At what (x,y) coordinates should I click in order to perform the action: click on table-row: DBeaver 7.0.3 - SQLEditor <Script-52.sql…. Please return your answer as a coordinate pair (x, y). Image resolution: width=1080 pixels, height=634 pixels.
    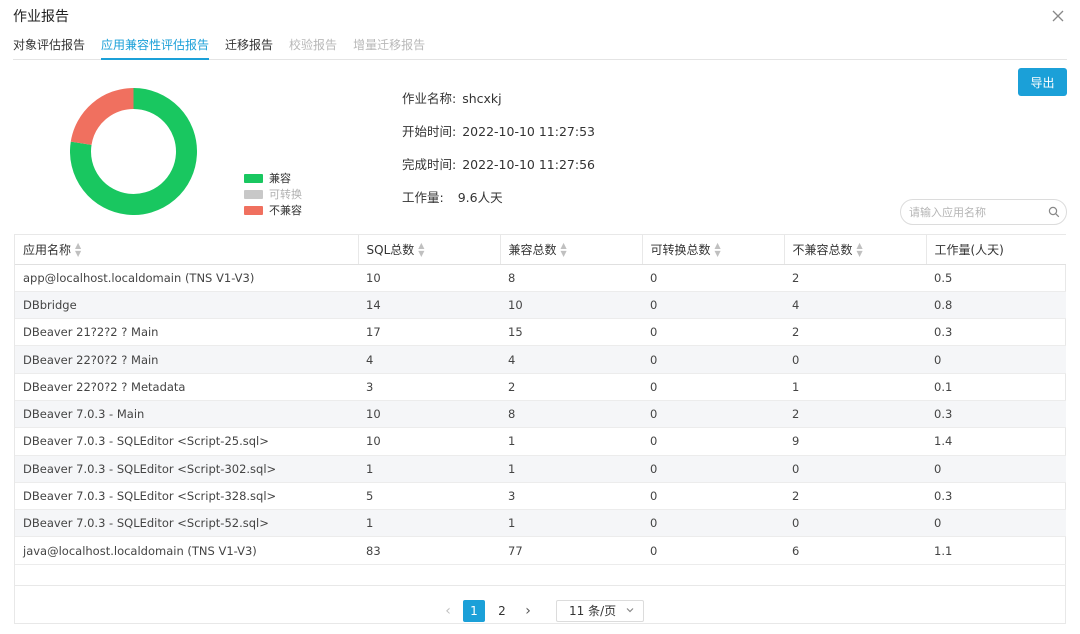
    Looking at the image, I should click on (540, 523).